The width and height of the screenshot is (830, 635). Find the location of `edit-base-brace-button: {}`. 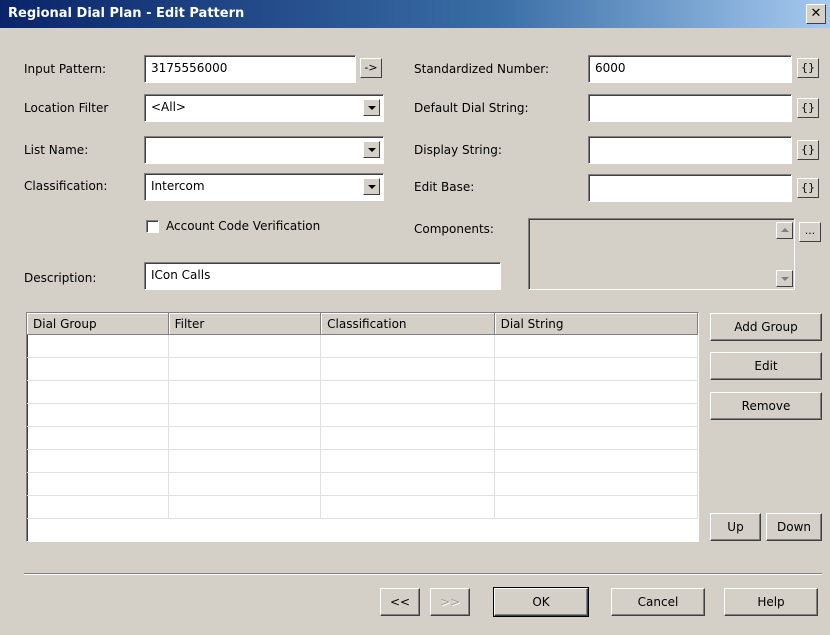

edit-base-brace-button: {} is located at coordinates (808, 188).